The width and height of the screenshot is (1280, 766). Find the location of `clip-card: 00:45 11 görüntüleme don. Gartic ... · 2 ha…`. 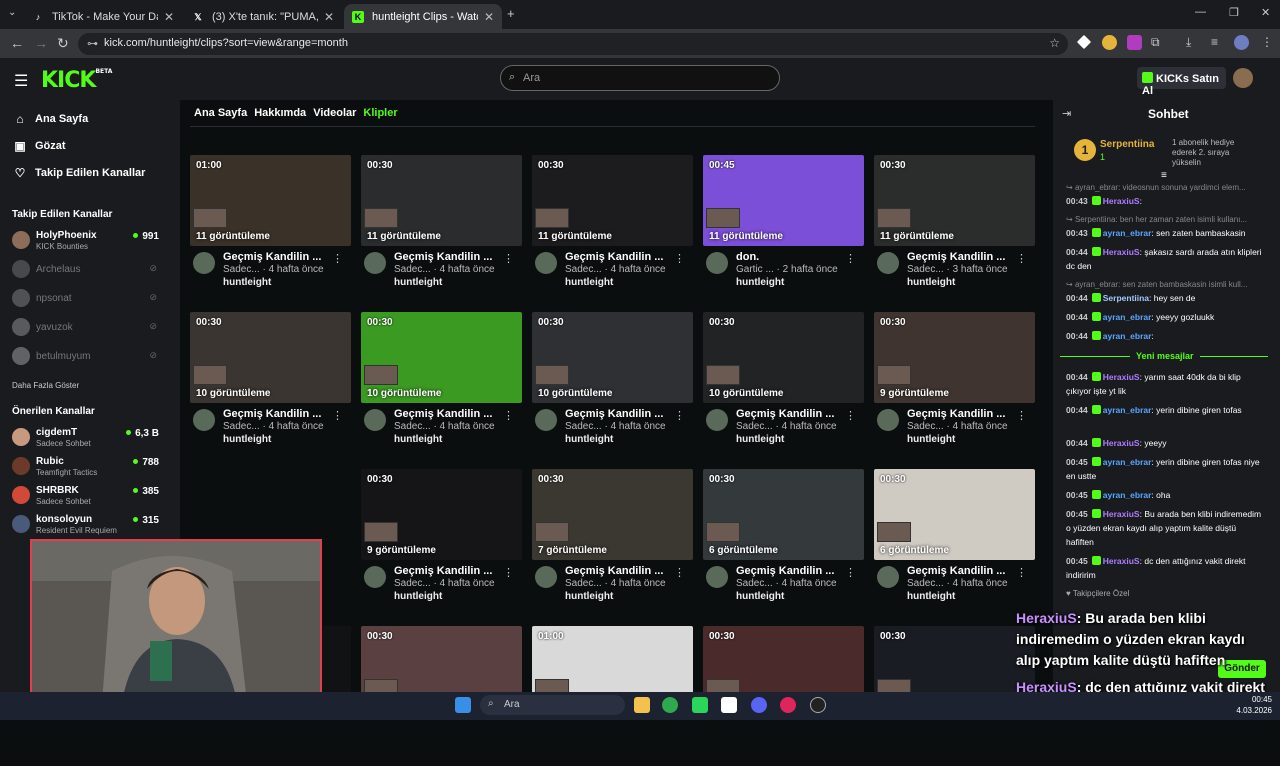

clip-card: 00:45 11 görüntüleme don. Gartic ... · 2 ha… is located at coordinates (783, 225).